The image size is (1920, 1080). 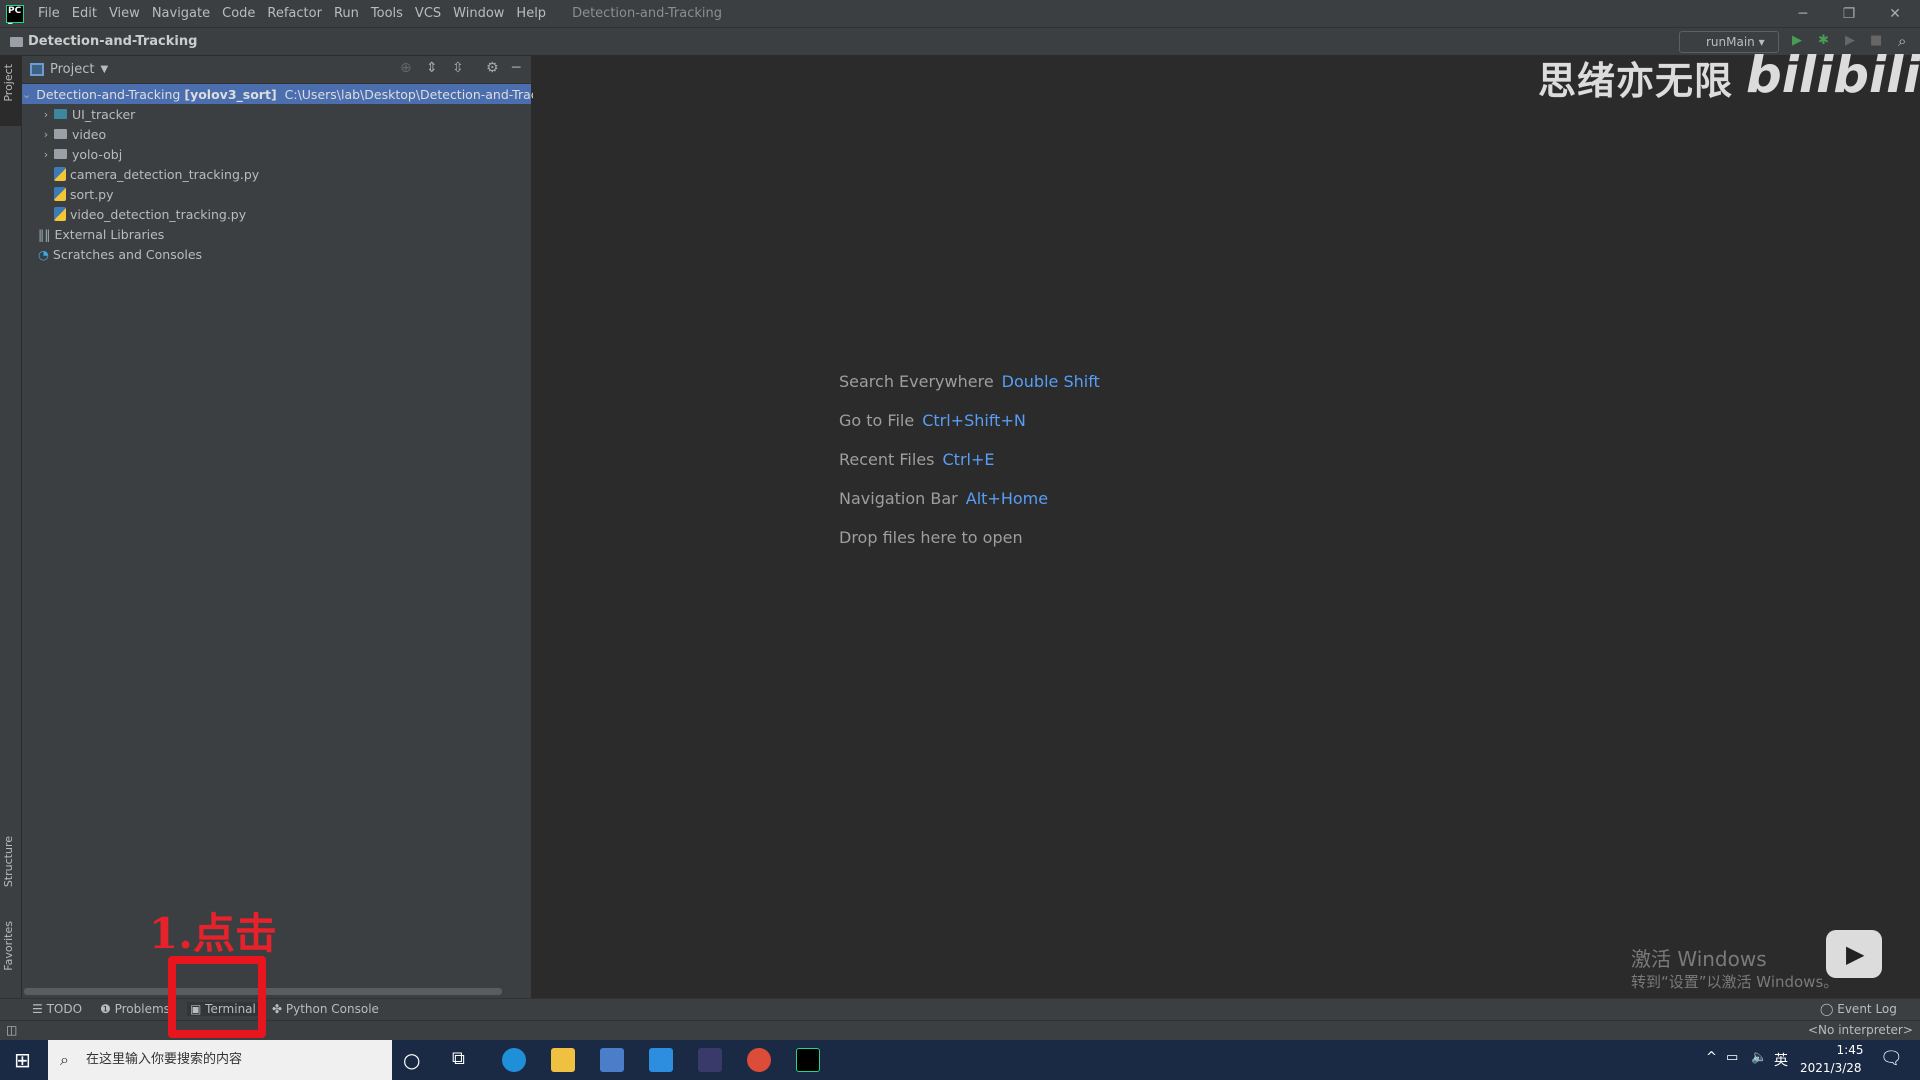 What do you see at coordinates (1860, 1030) in the screenshot?
I see `interpreter-status: <No interpreter>` at bounding box center [1860, 1030].